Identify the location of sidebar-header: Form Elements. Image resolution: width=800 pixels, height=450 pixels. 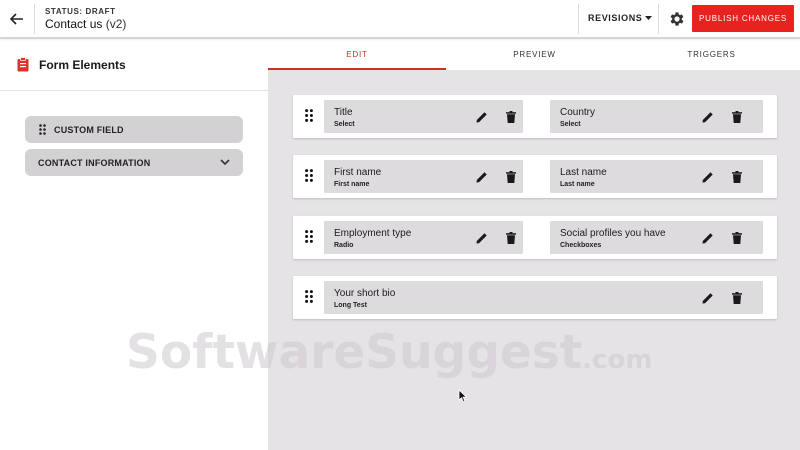
(134, 65).